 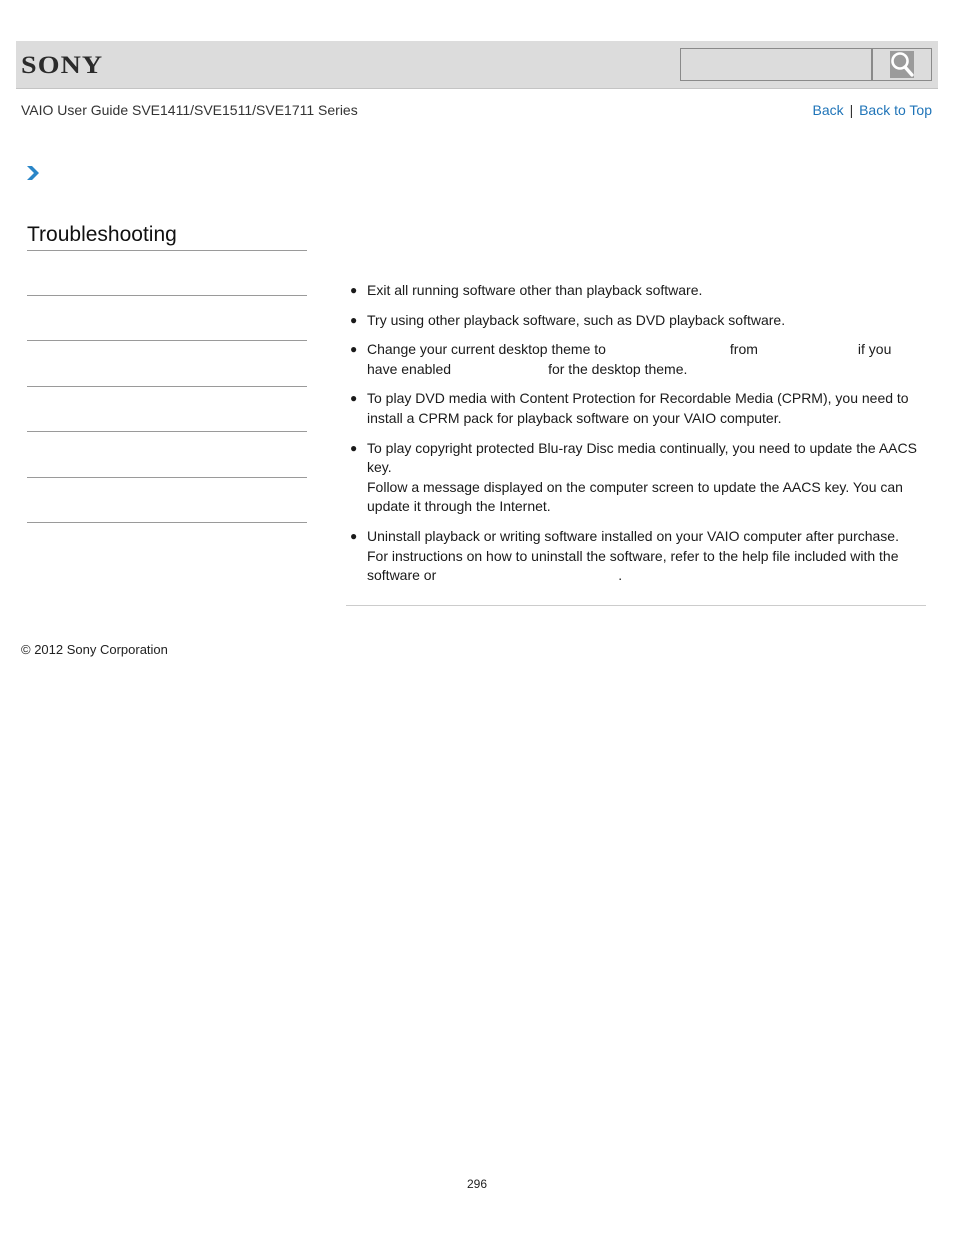 What do you see at coordinates (477, 65) in the screenshot?
I see `header-bar: SONY` at bounding box center [477, 65].